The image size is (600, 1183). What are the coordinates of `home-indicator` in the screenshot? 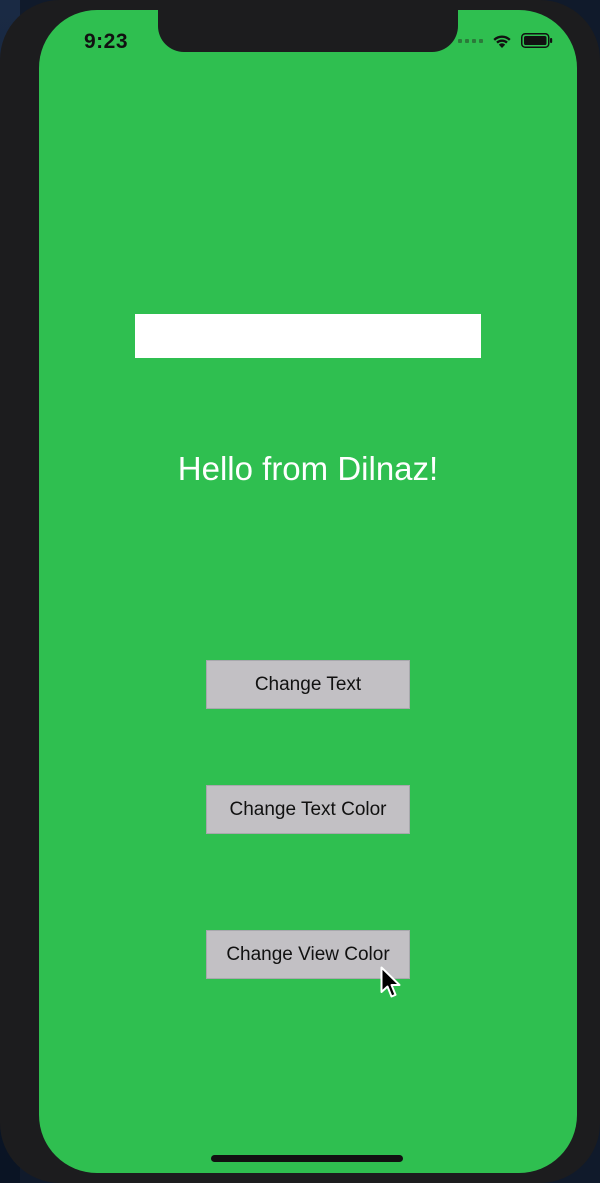 It's located at (307, 1158).